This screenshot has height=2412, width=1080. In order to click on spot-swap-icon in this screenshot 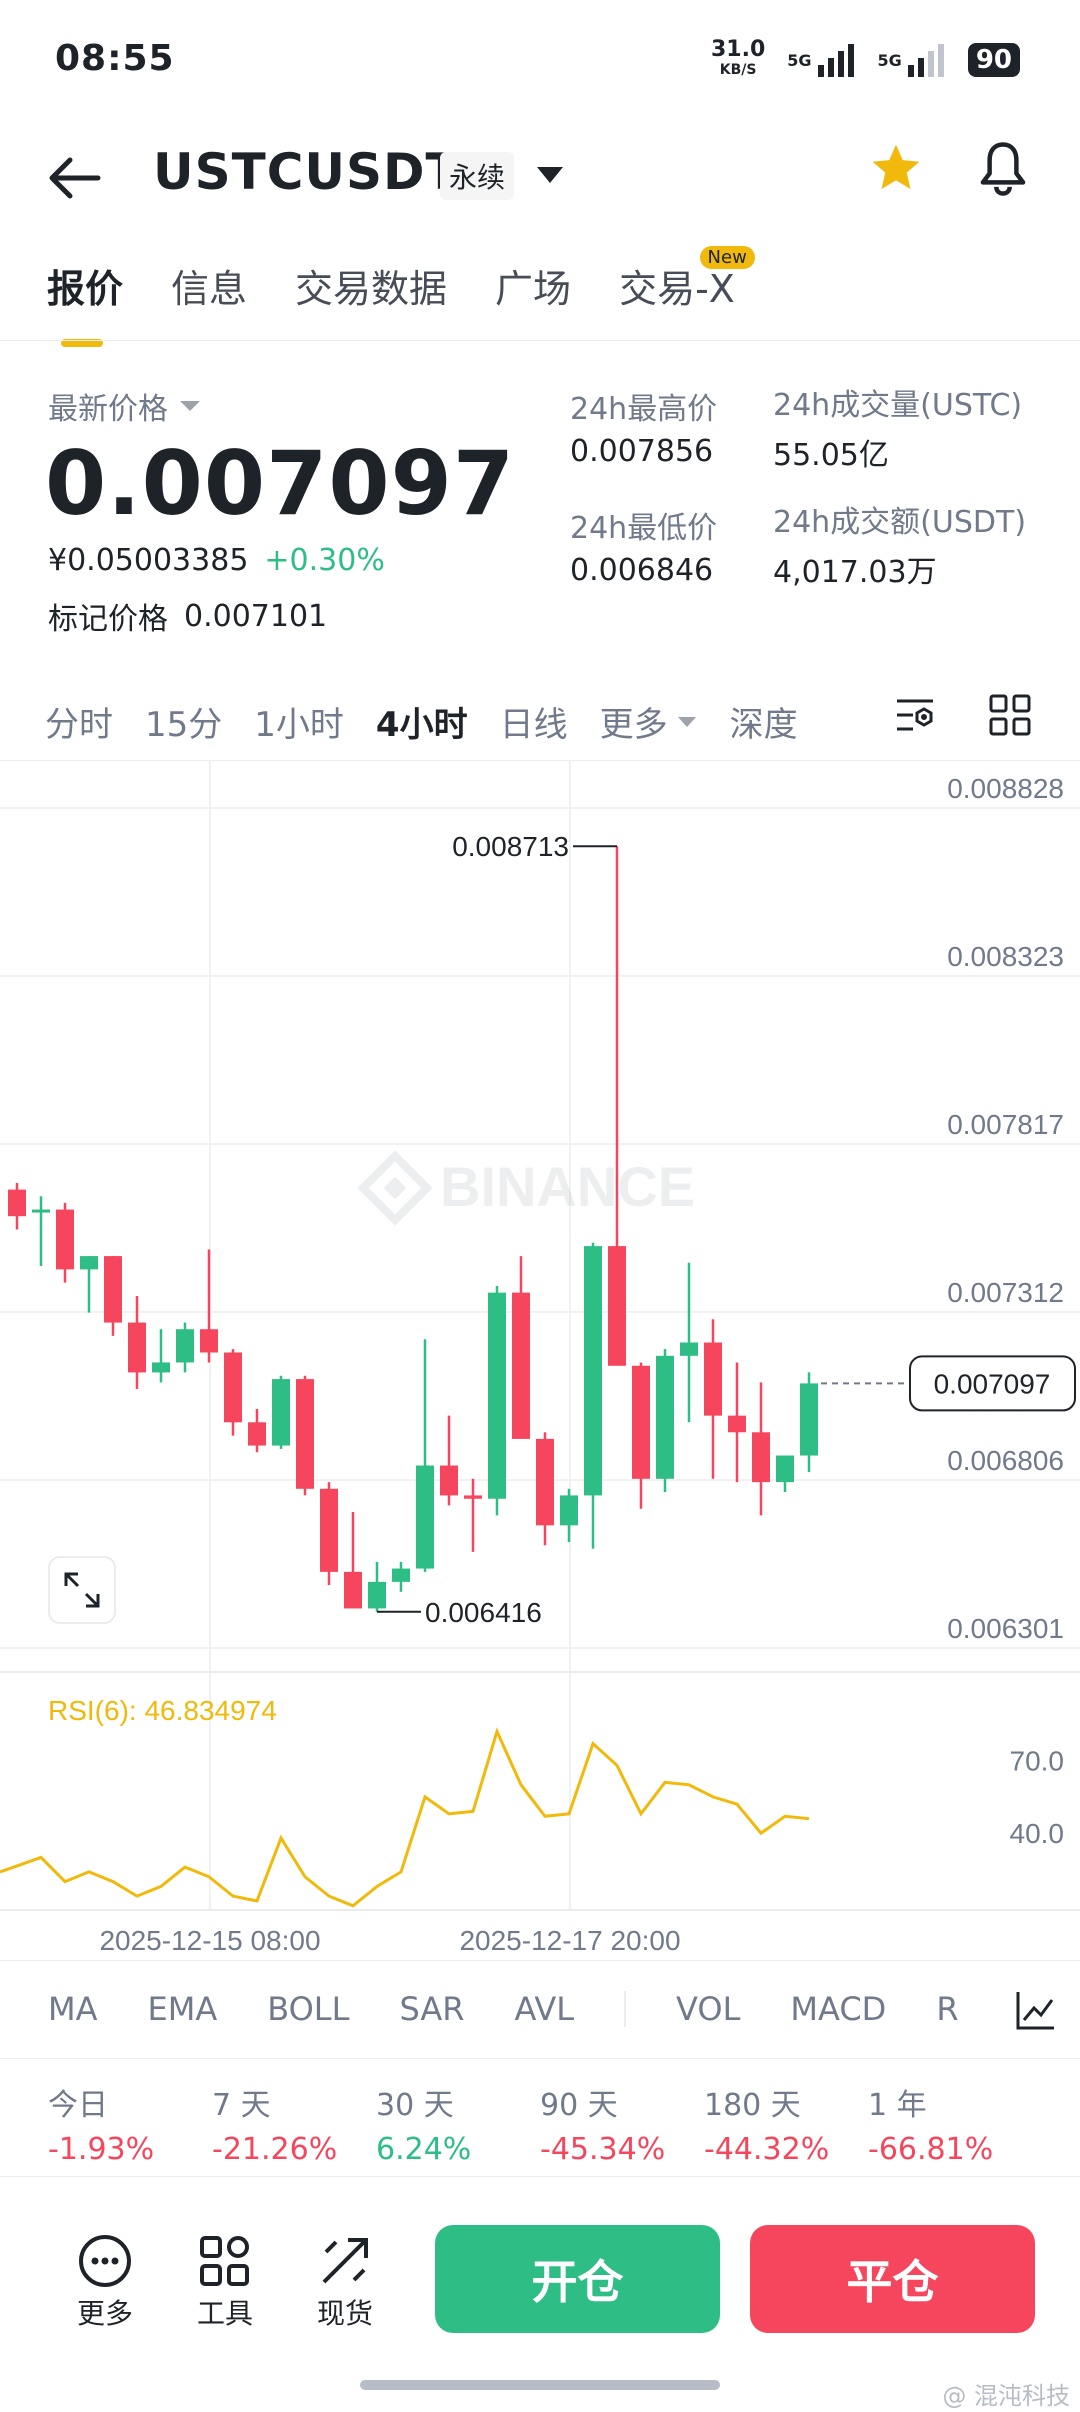, I will do `click(345, 2261)`.